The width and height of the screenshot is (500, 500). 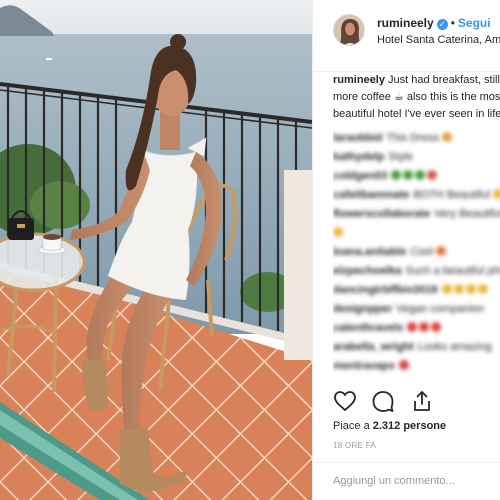 I want to click on comment-text: Such a beautiful photo, so click(x=452, y=271).